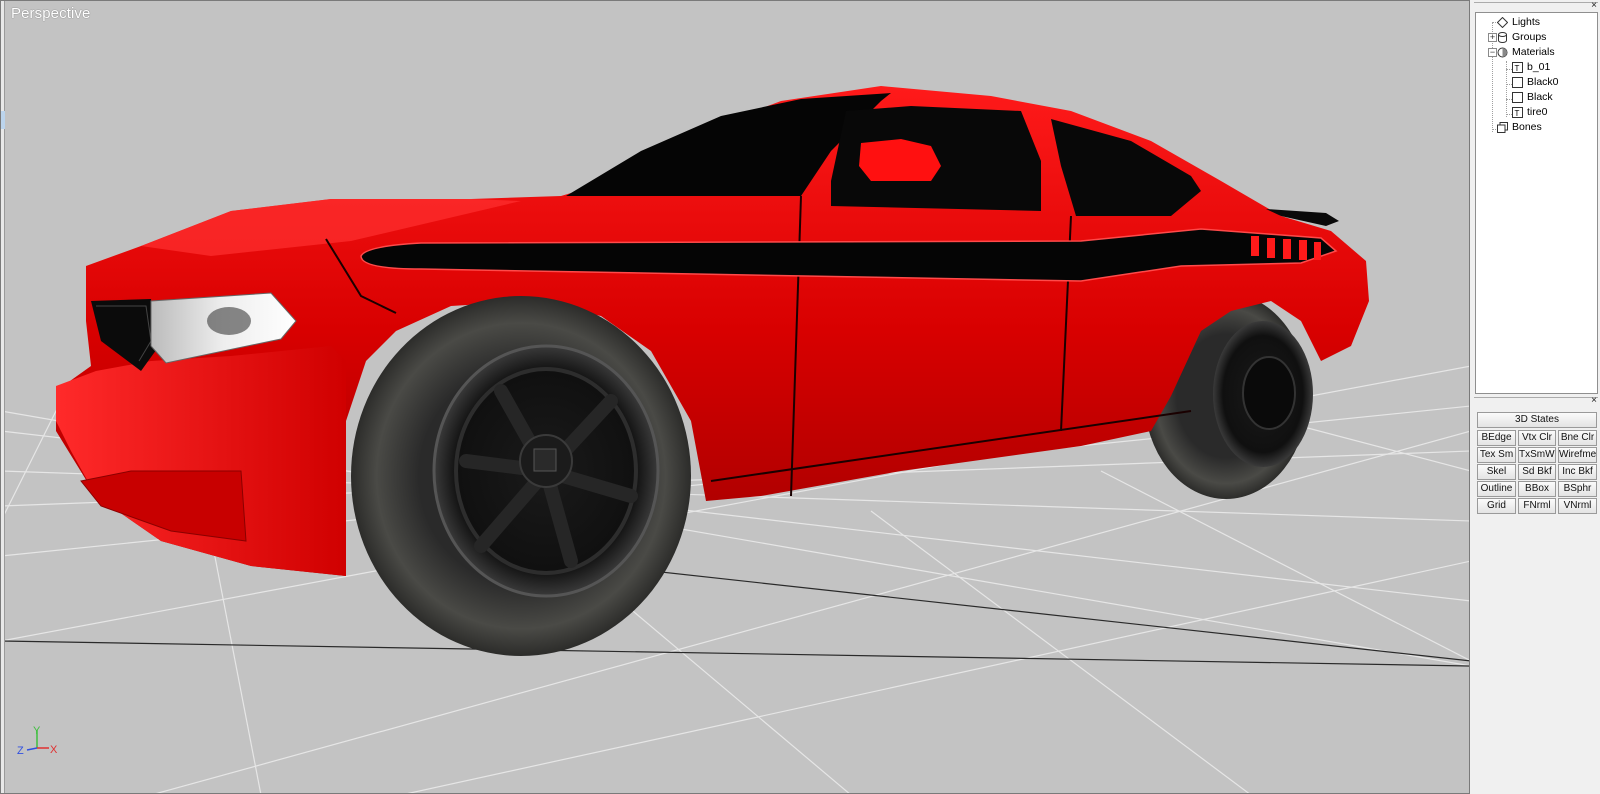 The height and width of the screenshot is (794, 1600). Describe the element at coordinates (1537, 489) in the screenshot. I see `bbox-toggle: BBox` at that location.